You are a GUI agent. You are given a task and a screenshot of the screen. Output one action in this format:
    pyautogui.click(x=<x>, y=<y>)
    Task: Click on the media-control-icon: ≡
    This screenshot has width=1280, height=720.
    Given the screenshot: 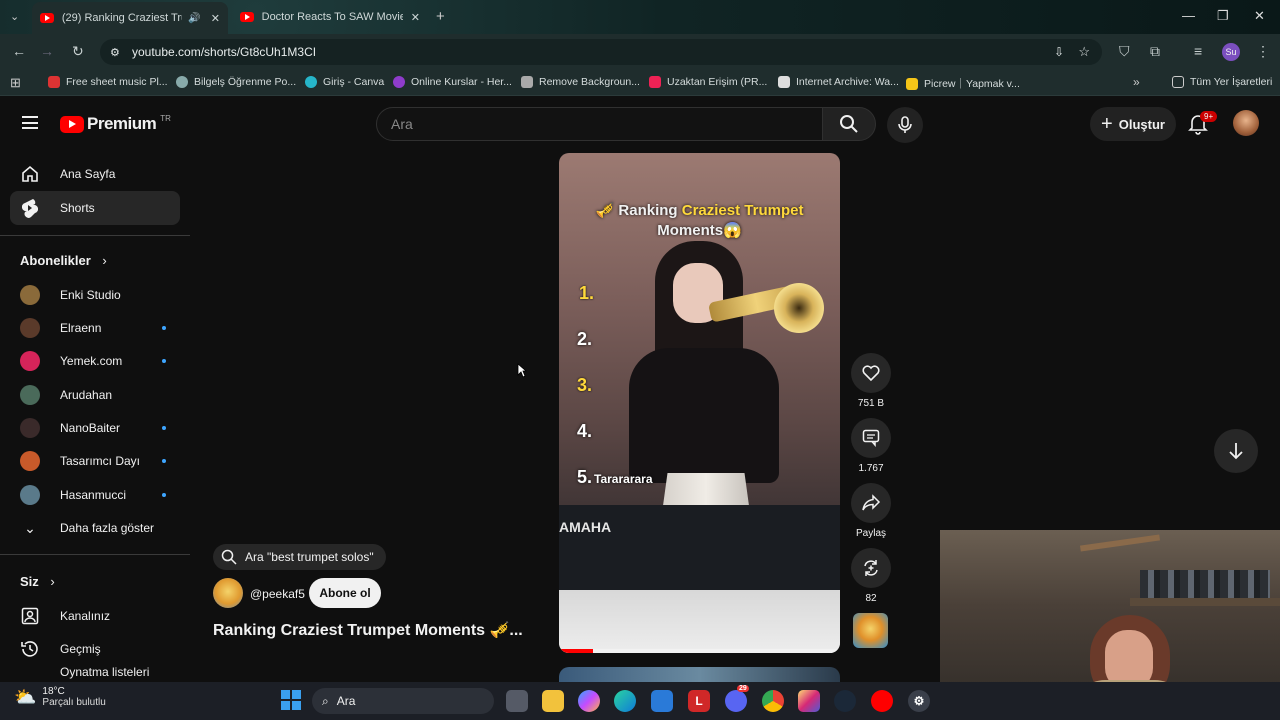 What is the action you would take?
    pyautogui.click(x=1198, y=51)
    